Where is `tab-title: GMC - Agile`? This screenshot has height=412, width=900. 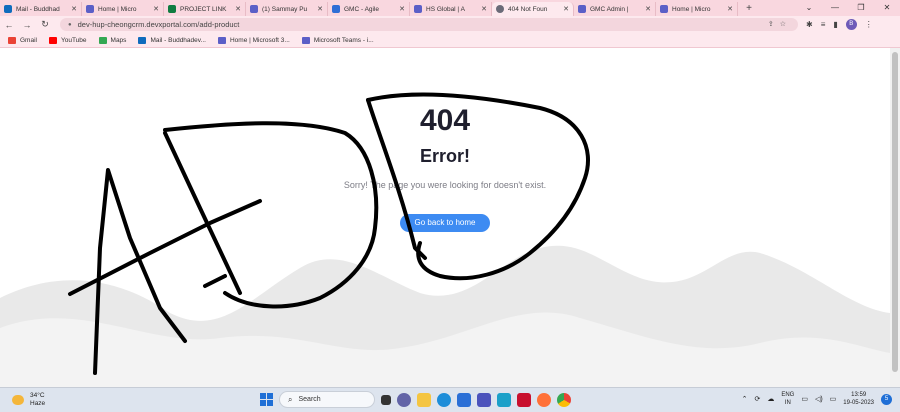
tab-title: GMC - Agile is located at coordinates (362, 9).